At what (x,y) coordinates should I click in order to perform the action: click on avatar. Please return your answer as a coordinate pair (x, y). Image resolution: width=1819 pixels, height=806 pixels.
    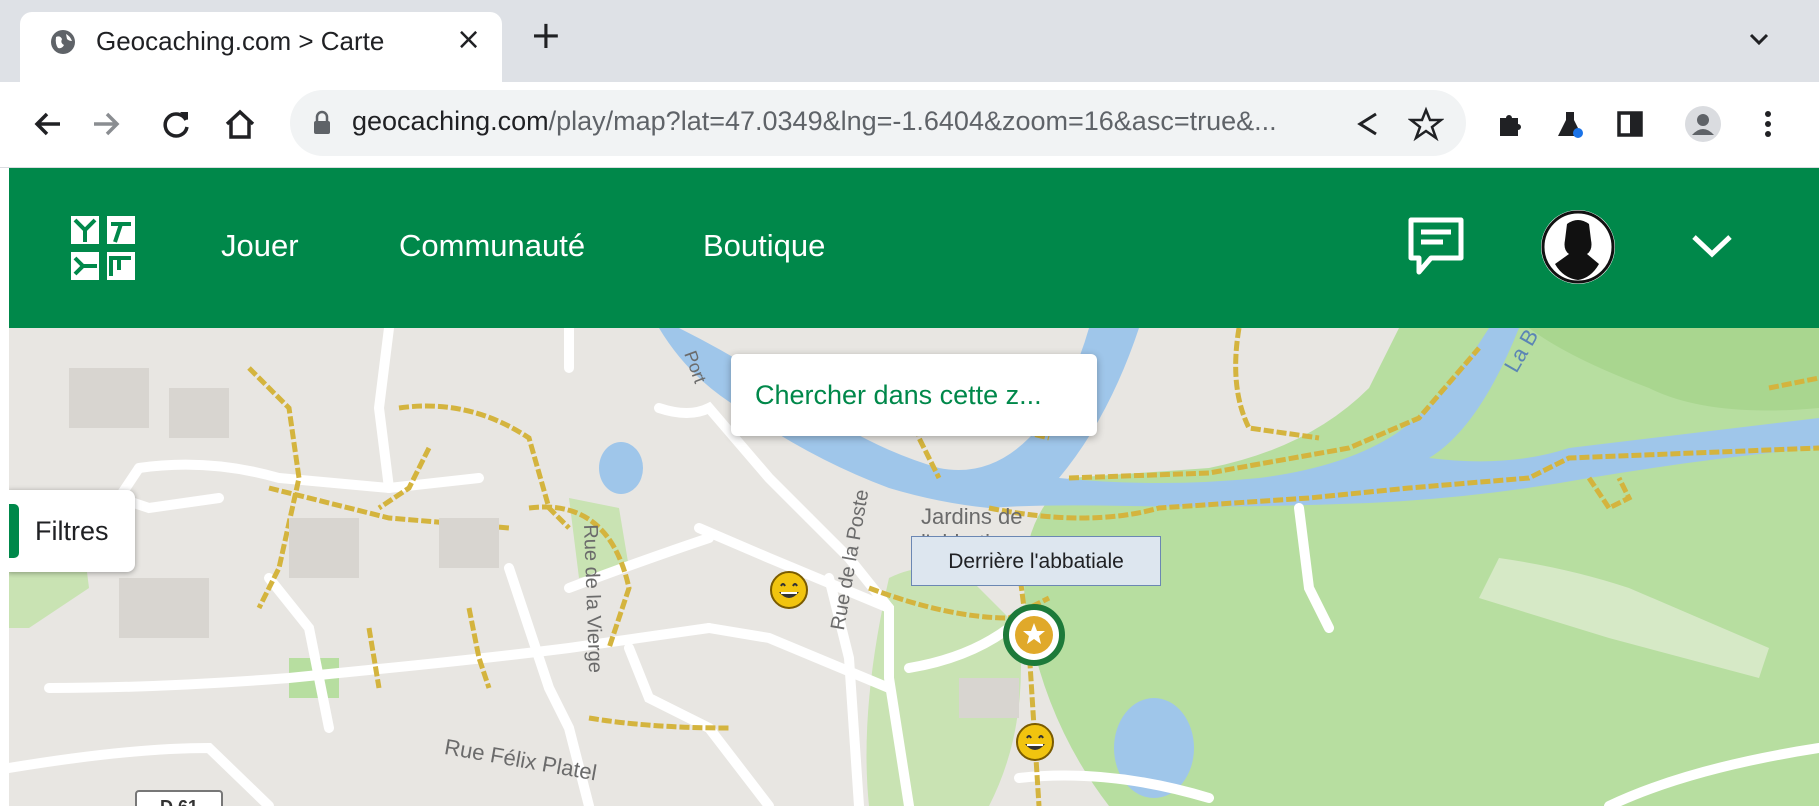
    Looking at the image, I should click on (1578, 247).